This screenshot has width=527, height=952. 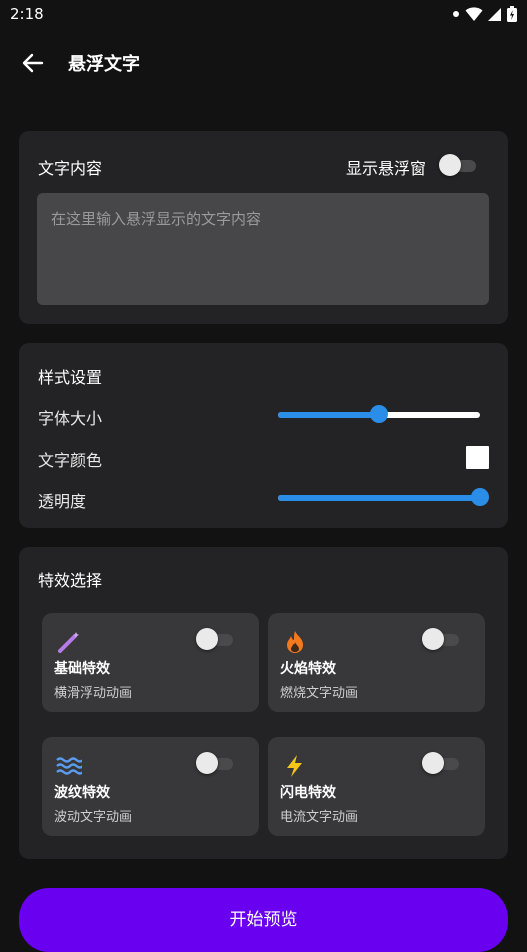 I want to click on effect-card-fire: 火焰特效 燃烧文字动画, so click(x=376, y=662).